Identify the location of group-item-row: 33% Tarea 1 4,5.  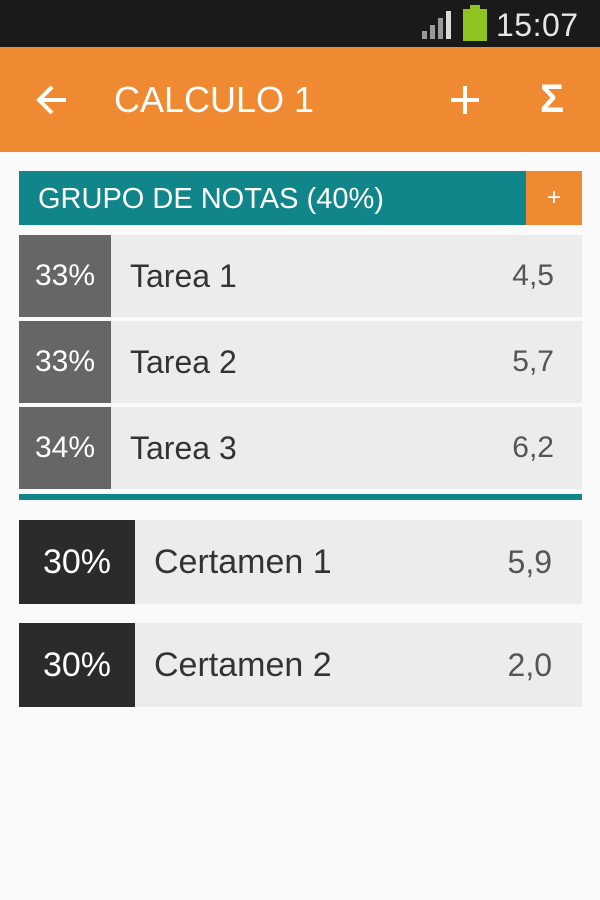
(300, 276).